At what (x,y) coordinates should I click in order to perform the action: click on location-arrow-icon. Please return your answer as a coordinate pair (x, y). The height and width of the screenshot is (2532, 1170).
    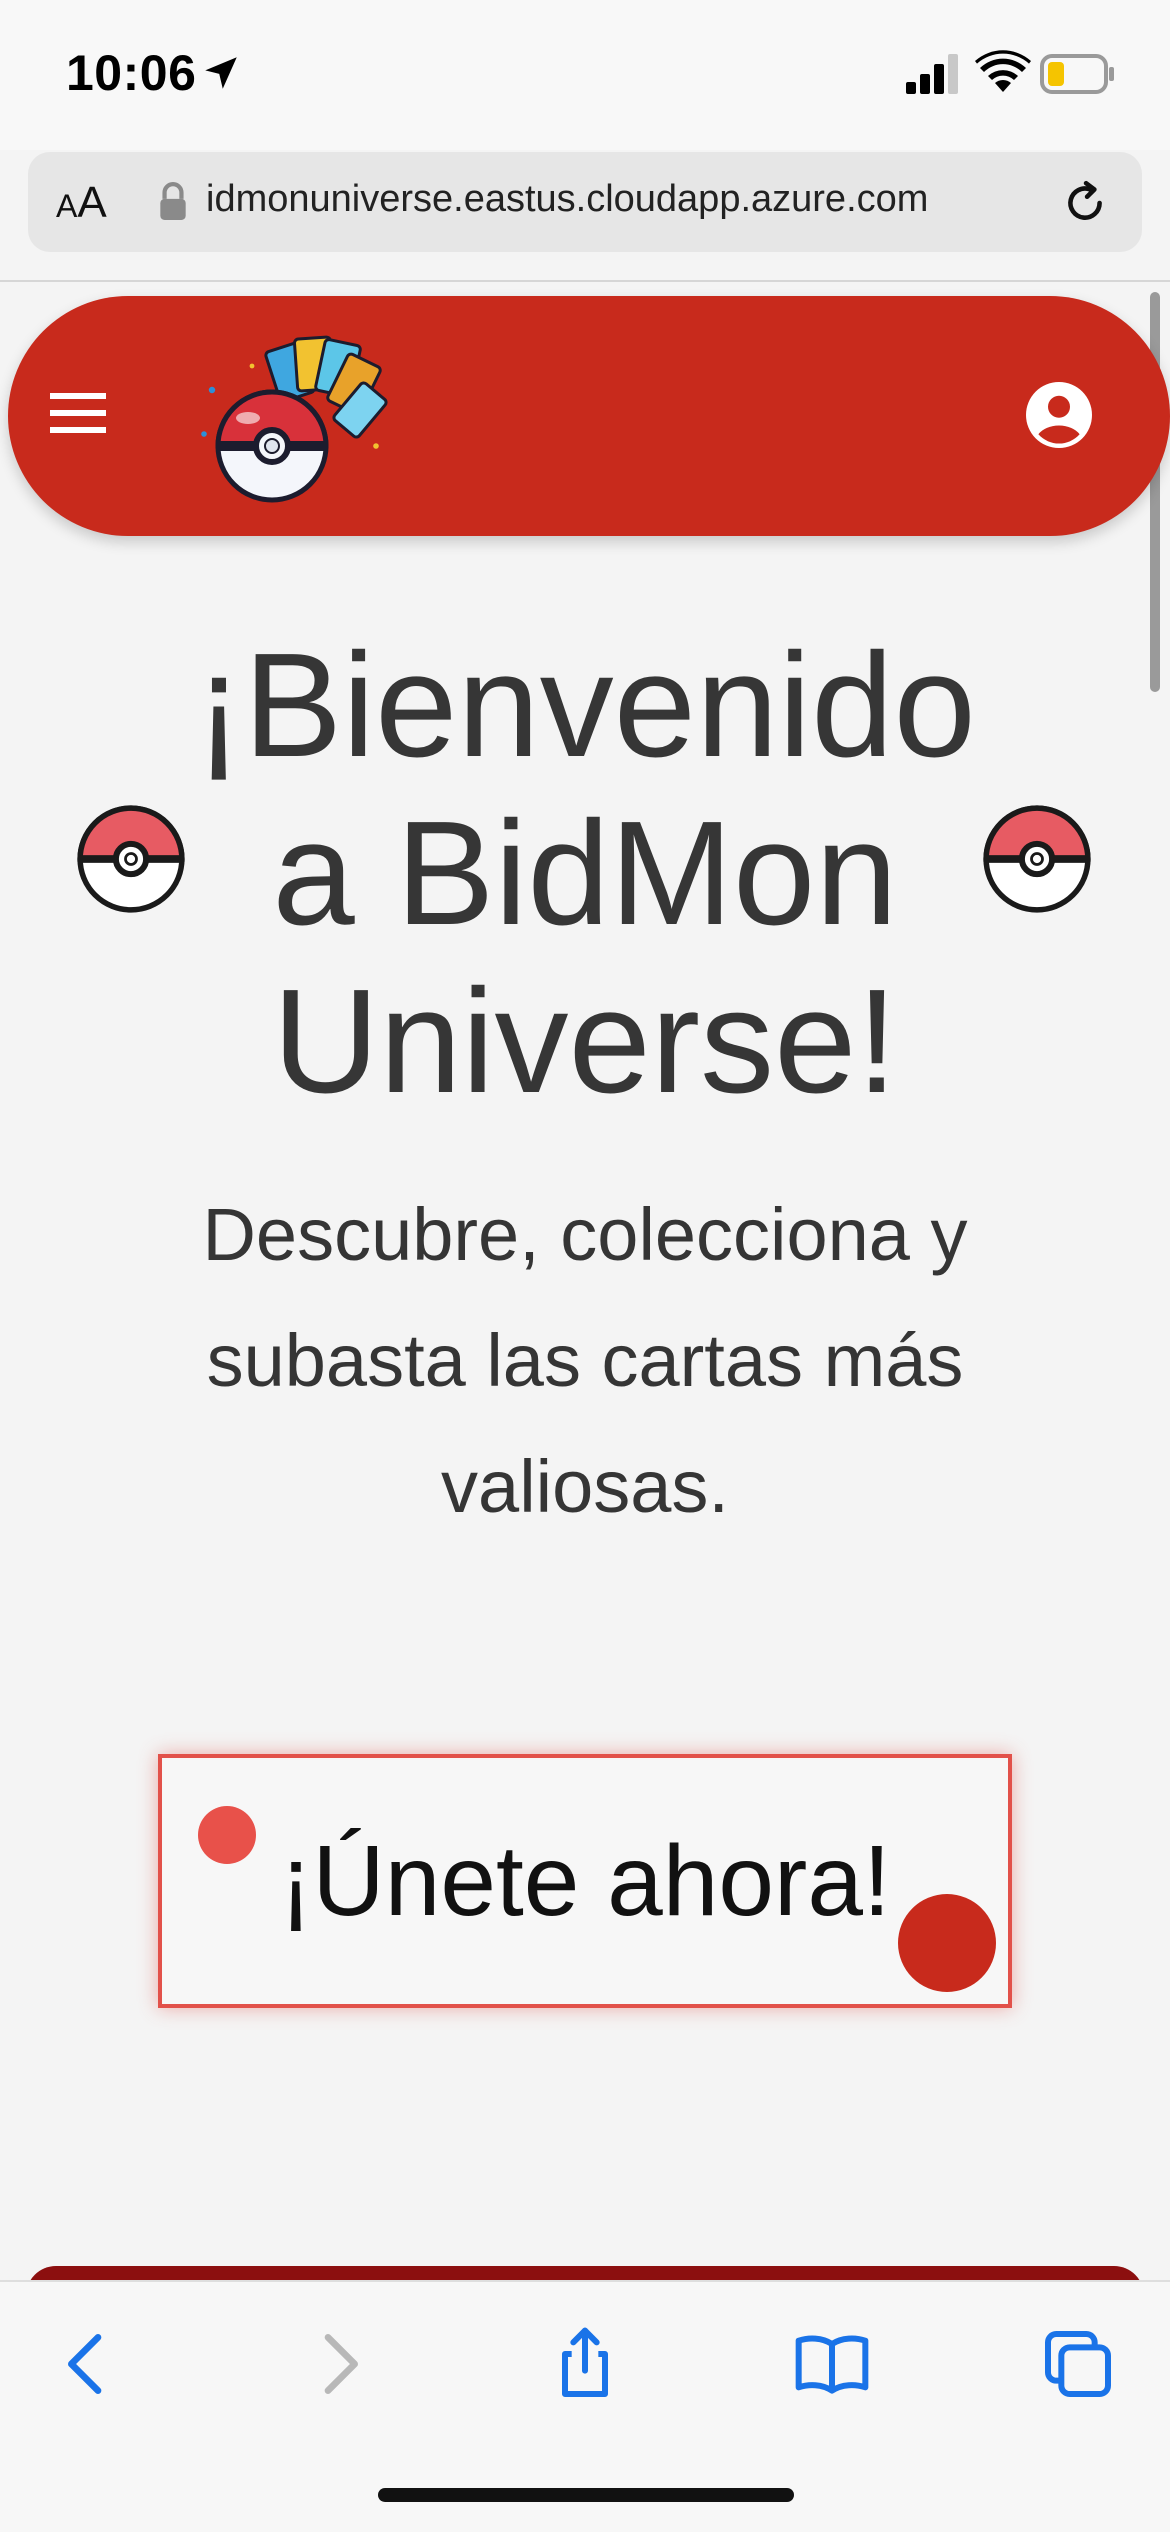
    Looking at the image, I should click on (221, 73).